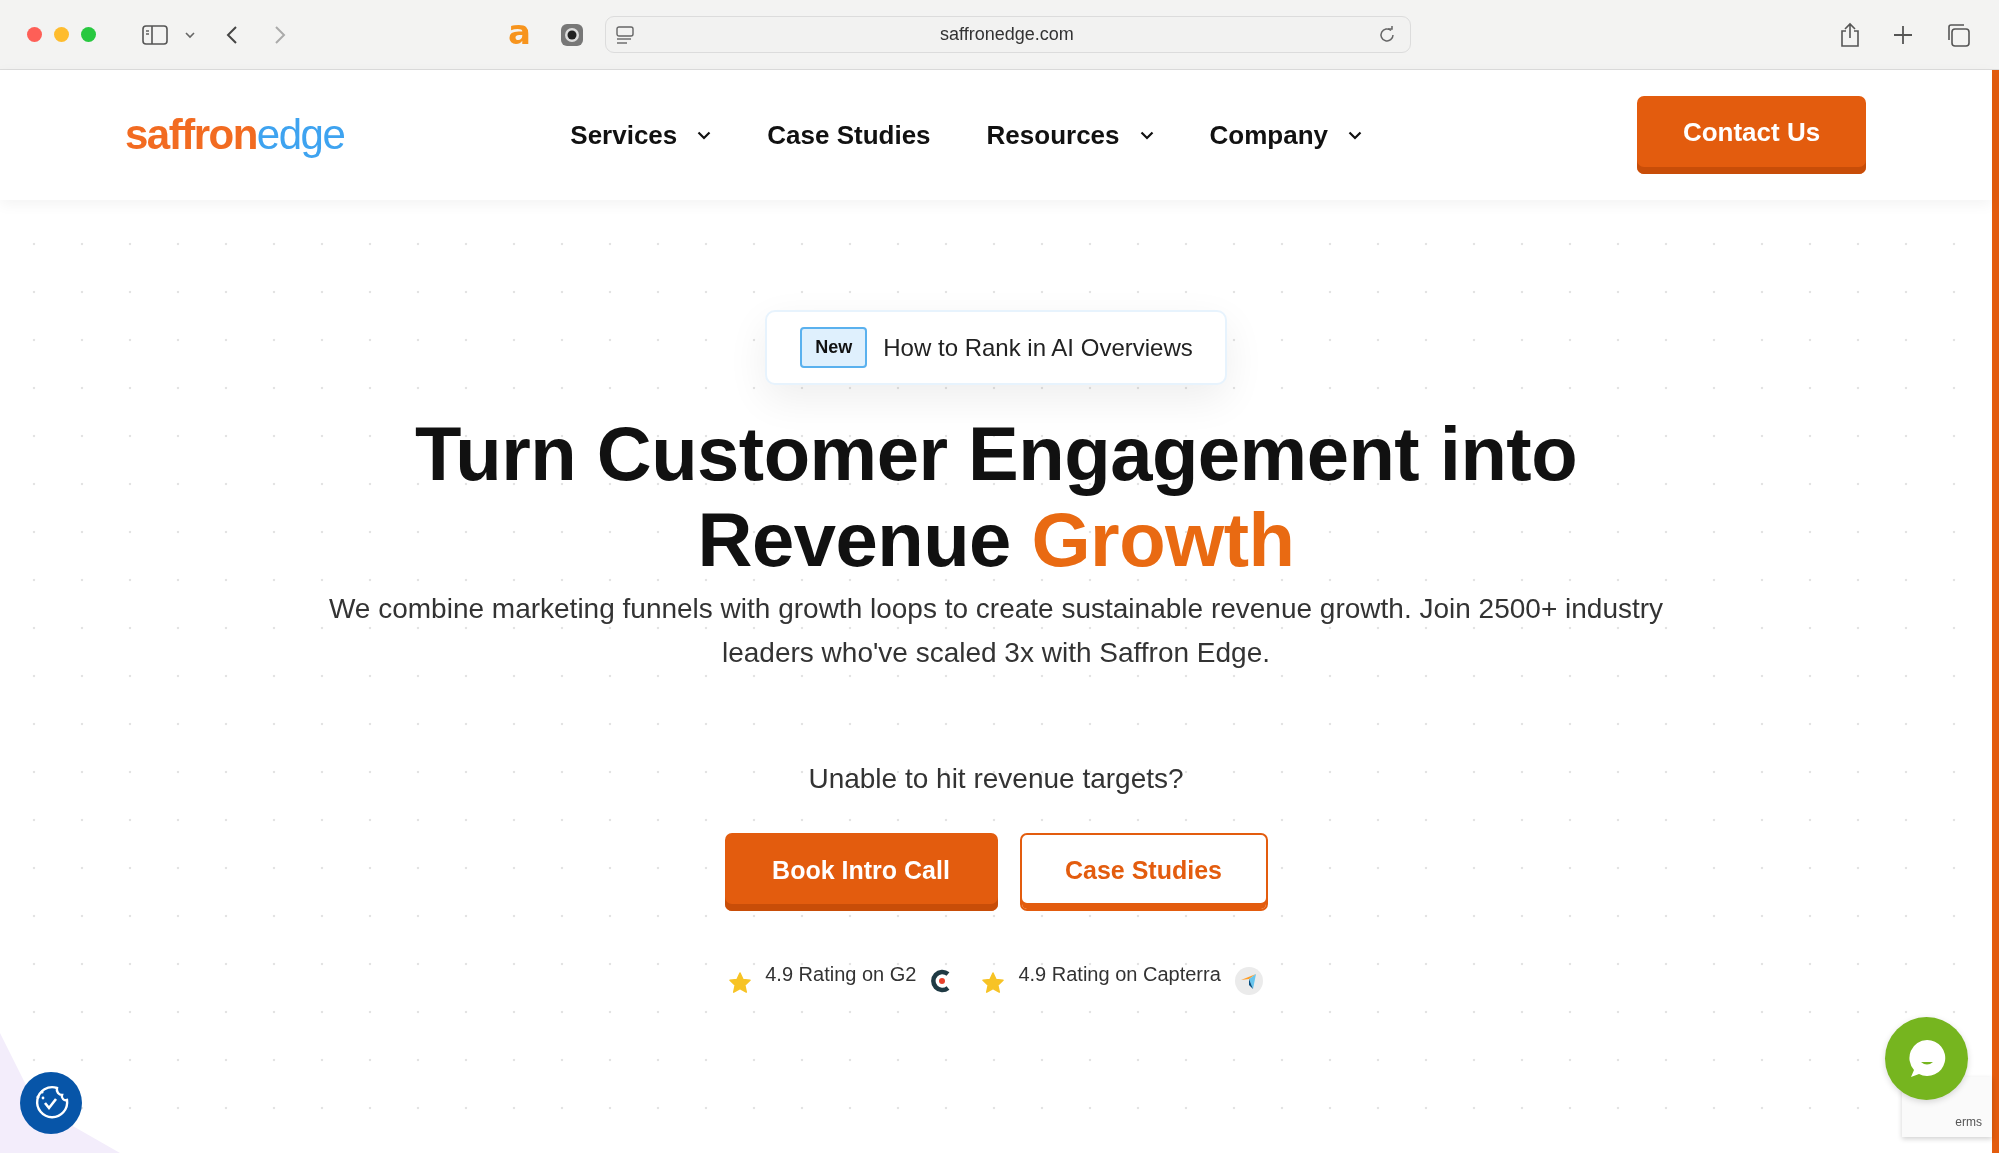 This screenshot has height=1153, width=1999. I want to click on arrow-pointer-icon, so click(1248, 981).